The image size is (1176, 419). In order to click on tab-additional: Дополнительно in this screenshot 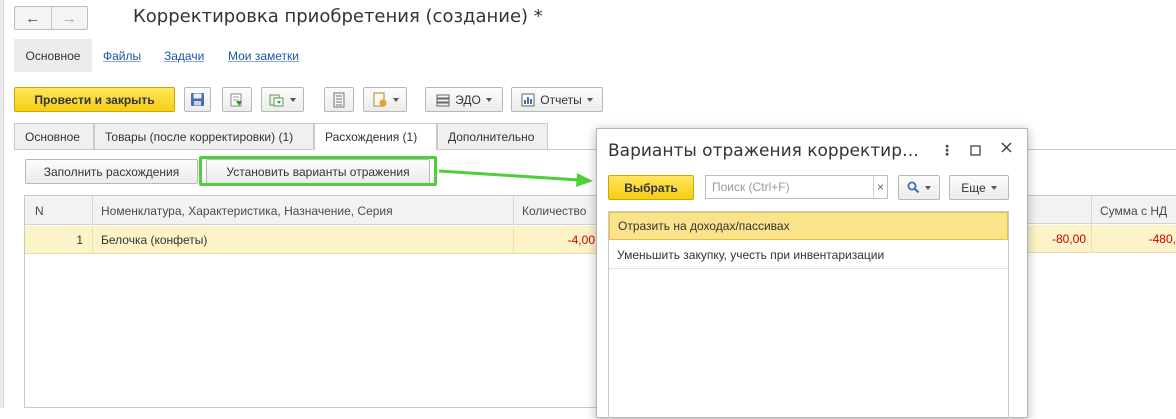, I will do `click(492, 136)`.